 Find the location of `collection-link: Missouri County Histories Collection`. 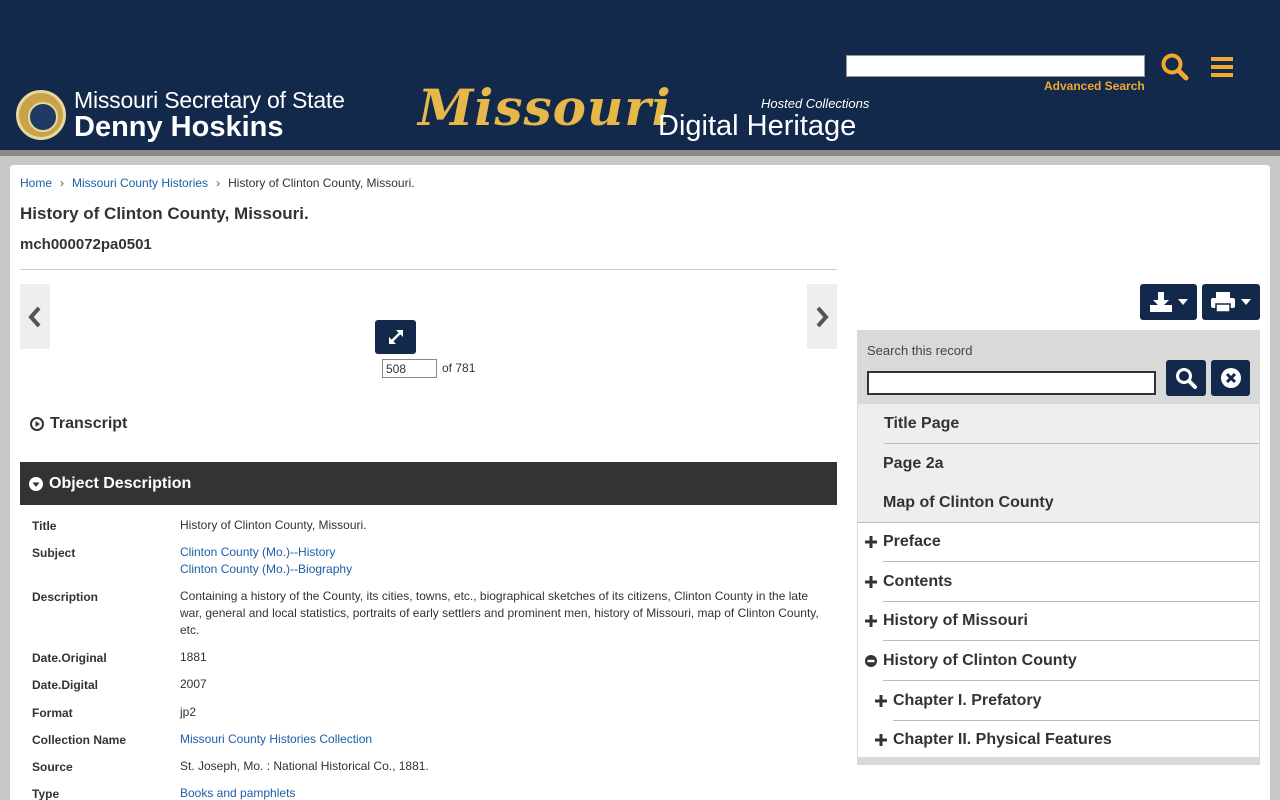

collection-link: Missouri County Histories Collection is located at coordinates (502, 739).